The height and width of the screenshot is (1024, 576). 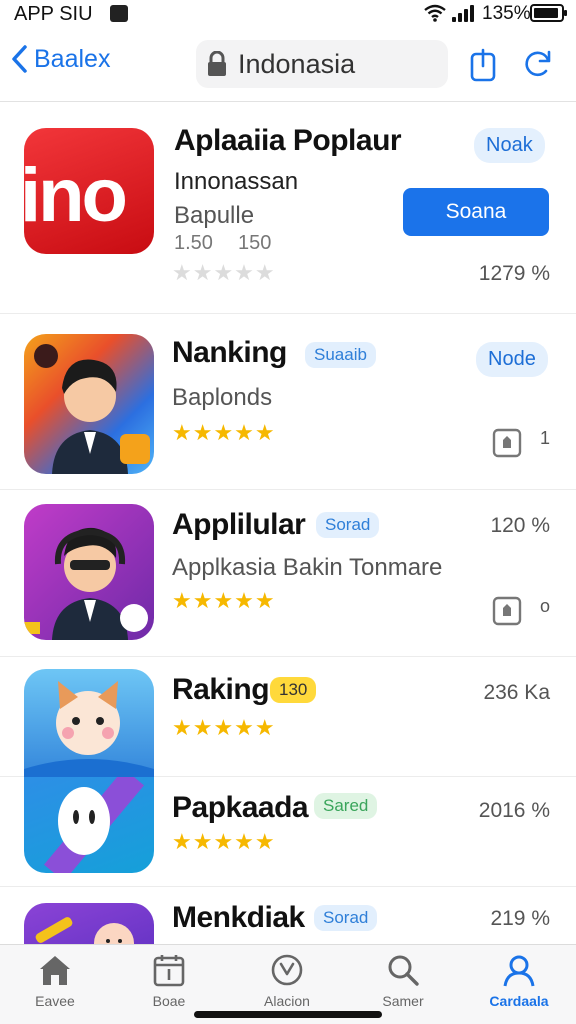 I want to click on app-title: Menkdiak, so click(x=238, y=917).